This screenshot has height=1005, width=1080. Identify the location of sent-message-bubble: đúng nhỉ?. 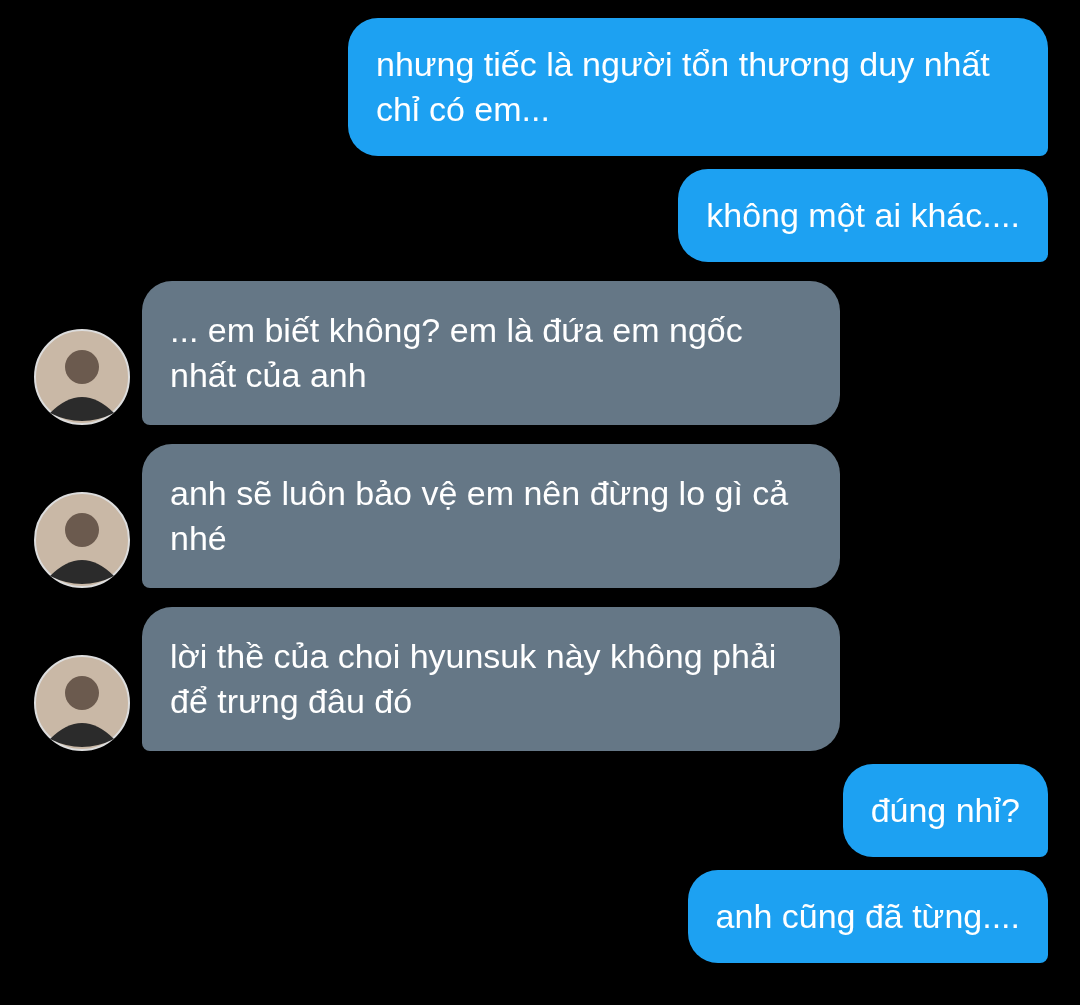
(945, 810).